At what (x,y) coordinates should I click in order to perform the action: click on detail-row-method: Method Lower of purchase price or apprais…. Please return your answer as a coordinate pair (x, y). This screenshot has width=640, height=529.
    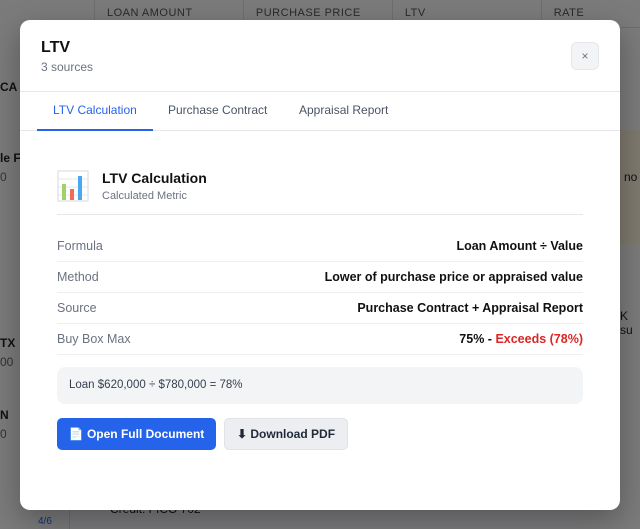
    Looking at the image, I should click on (320, 277).